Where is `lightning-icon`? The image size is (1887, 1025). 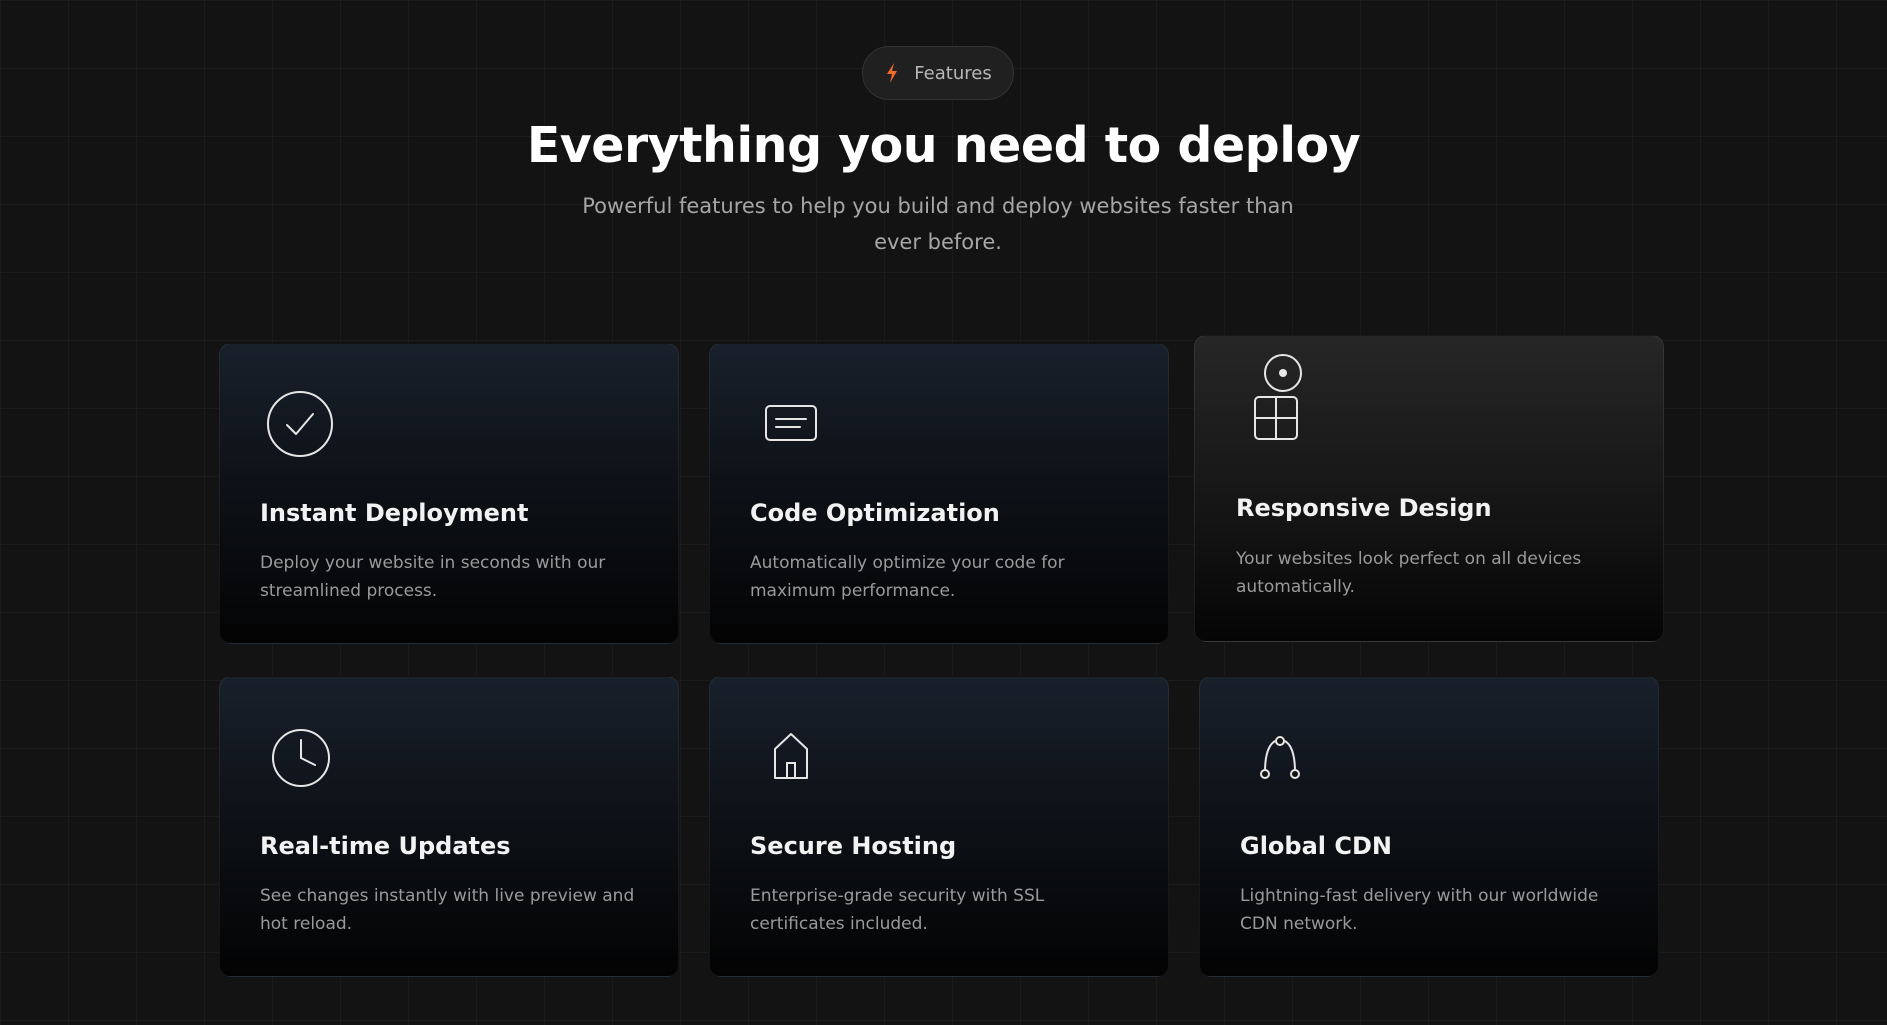 lightning-icon is located at coordinates (892, 73).